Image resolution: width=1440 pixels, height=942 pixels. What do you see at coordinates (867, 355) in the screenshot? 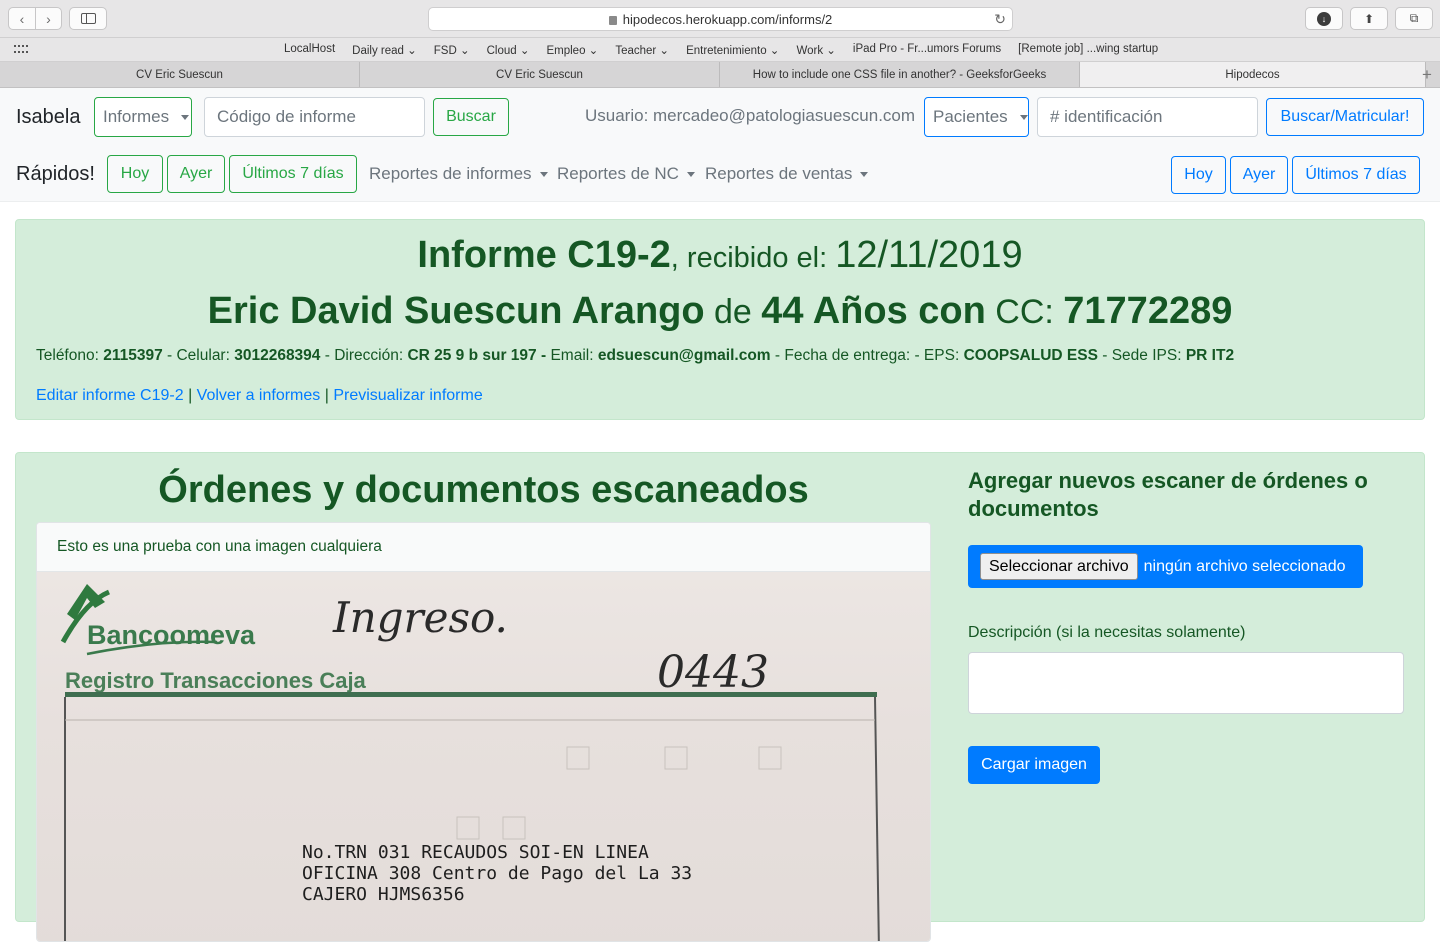
I see `entrega-eps-label: - Fecha de entrega: - EPS:` at bounding box center [867, 355].